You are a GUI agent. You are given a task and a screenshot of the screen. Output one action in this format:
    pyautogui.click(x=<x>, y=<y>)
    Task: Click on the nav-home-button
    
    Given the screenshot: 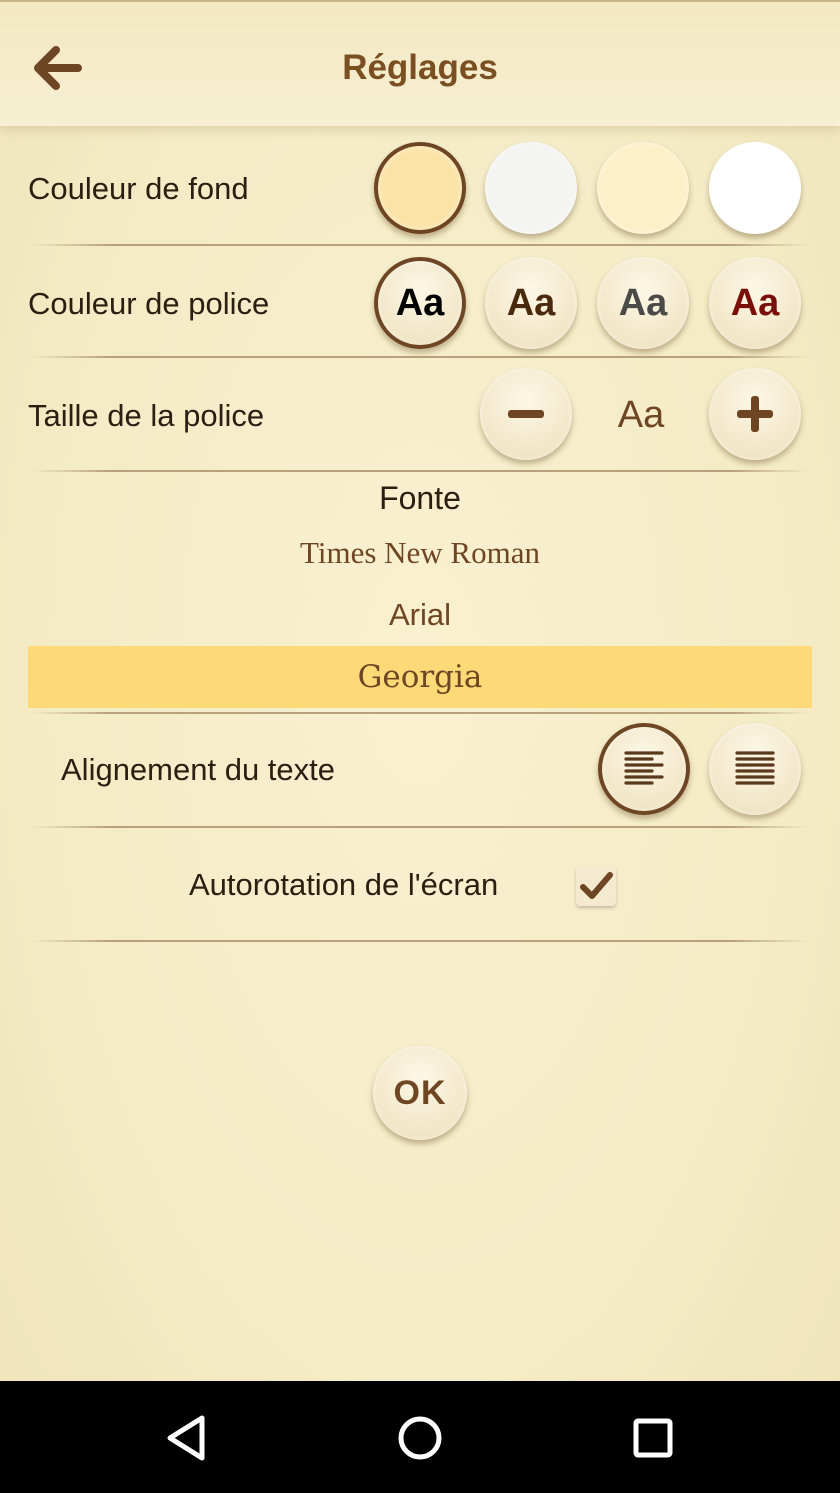 What is the action you would take?
    pyautogui.click(x=420, y=1438)
    